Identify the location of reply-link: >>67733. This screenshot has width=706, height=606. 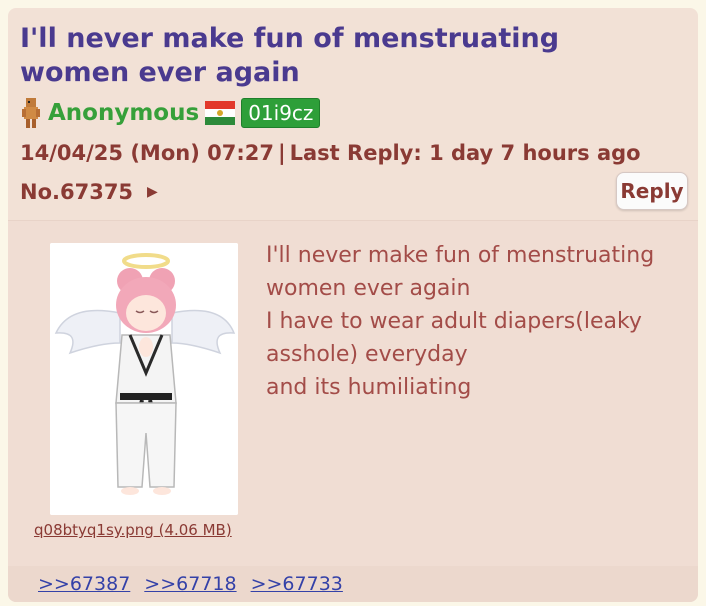
(297, 584).